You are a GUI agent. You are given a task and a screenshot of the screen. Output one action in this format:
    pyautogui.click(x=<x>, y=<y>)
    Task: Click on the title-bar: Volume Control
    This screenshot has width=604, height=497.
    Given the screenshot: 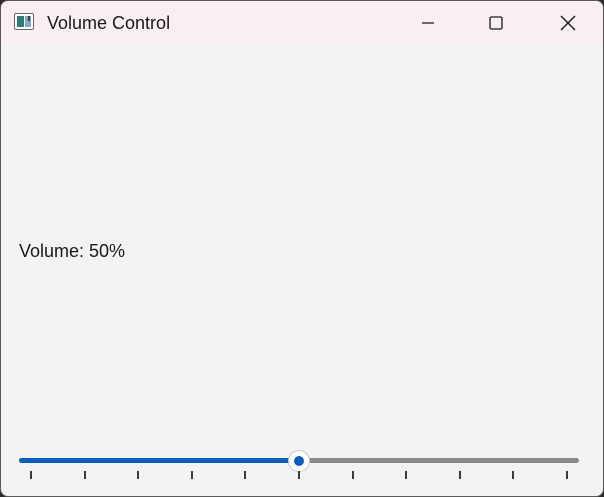 What is the action you would take?
    pyautogui.click(x=302, y=23)
    